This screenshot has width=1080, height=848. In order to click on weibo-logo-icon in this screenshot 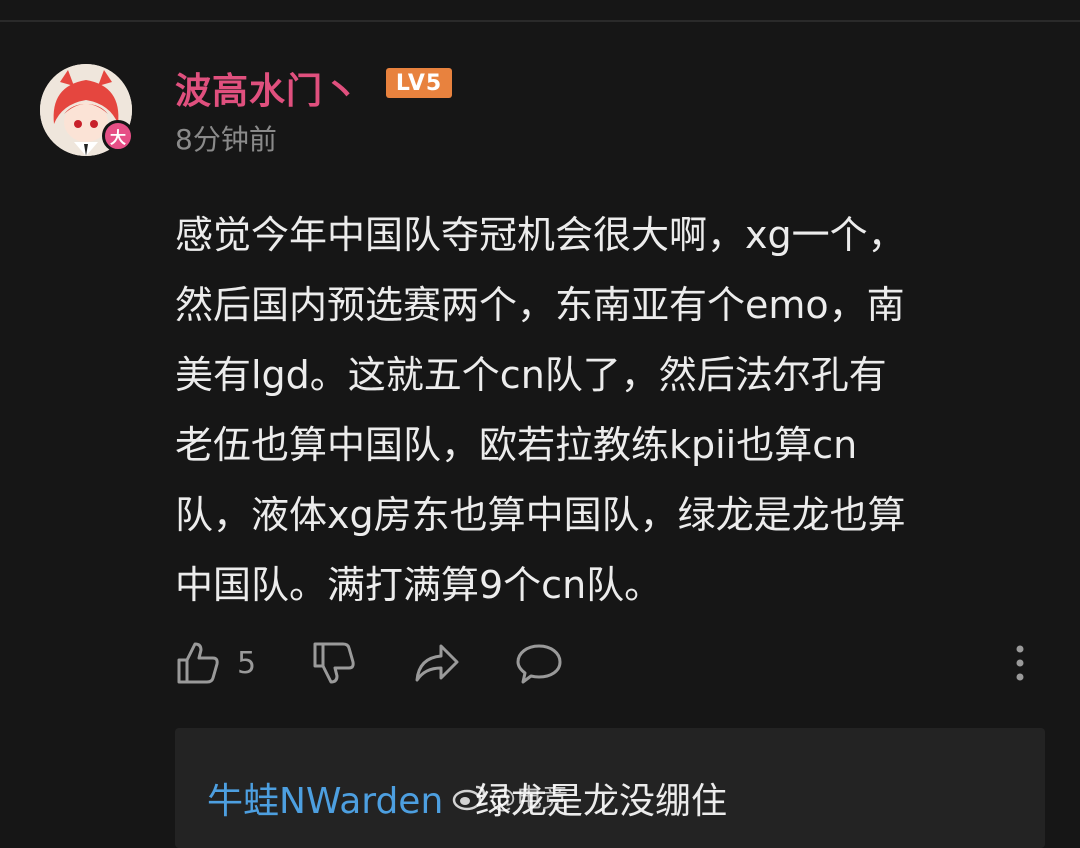, I will do `click(469, 797)`.